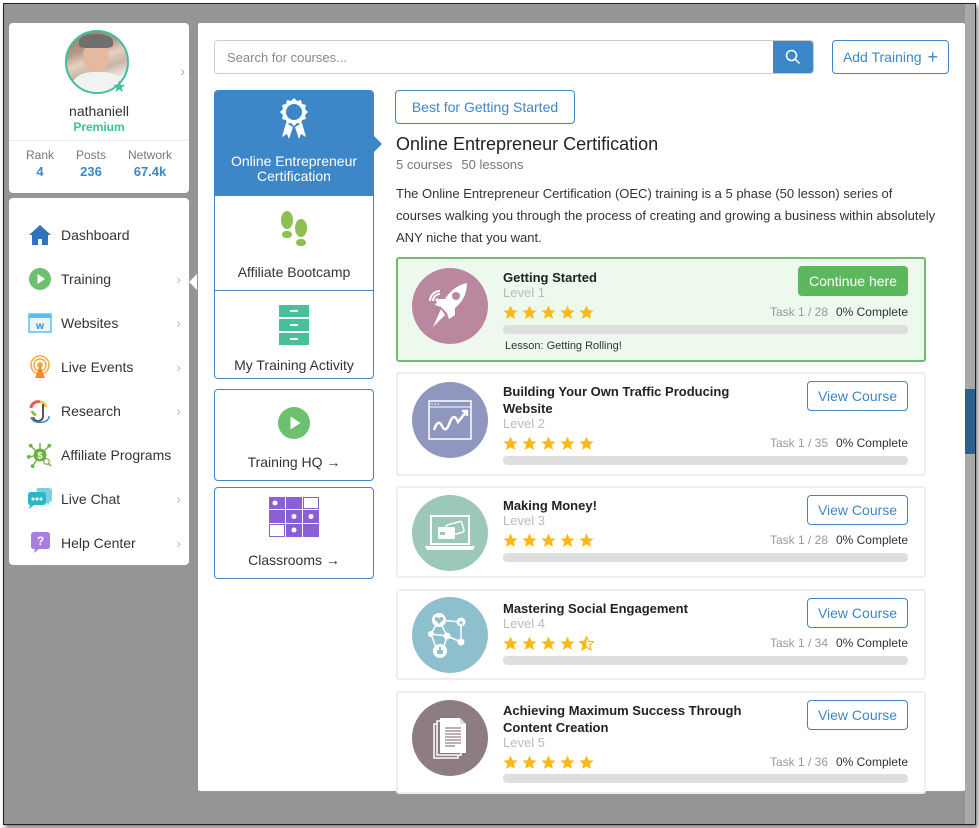  What do you see at coordinates (563, 346) in the screenshot?
I see `current-lesson-link: Lesson: Getting Rolling!` at bounding box center [563, 346].